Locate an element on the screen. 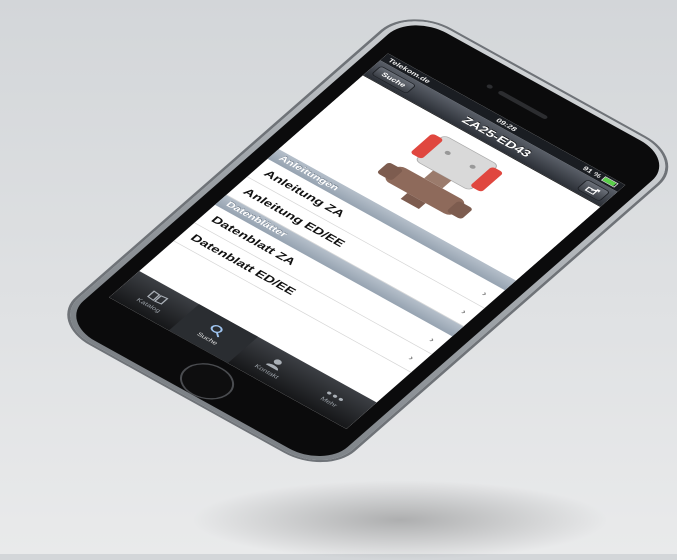 This screenshot has width=677, height=560. phone-shadow is located at coordinates (400, 520).